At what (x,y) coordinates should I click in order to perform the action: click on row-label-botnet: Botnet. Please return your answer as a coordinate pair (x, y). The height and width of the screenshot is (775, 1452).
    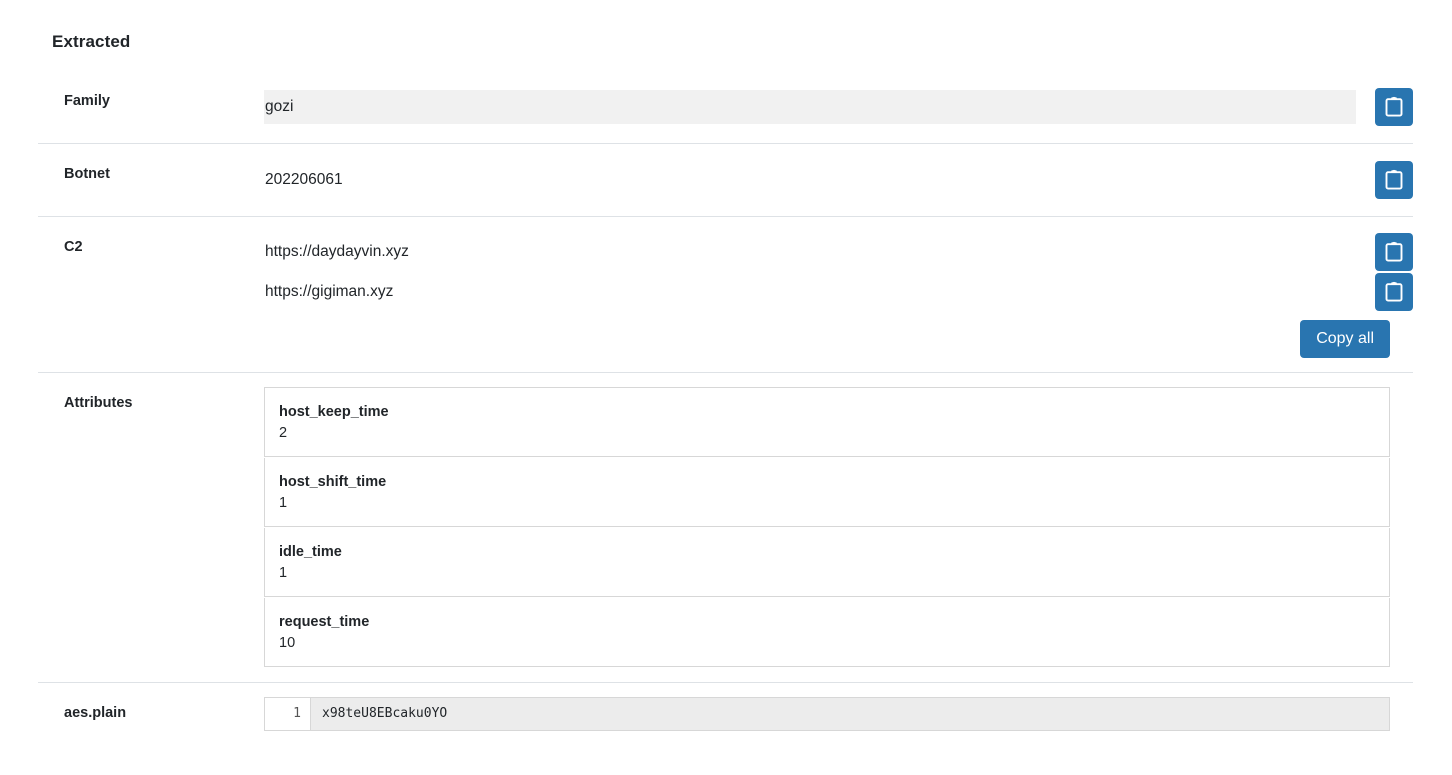
    Looking at the image, I should click on (87, 174).